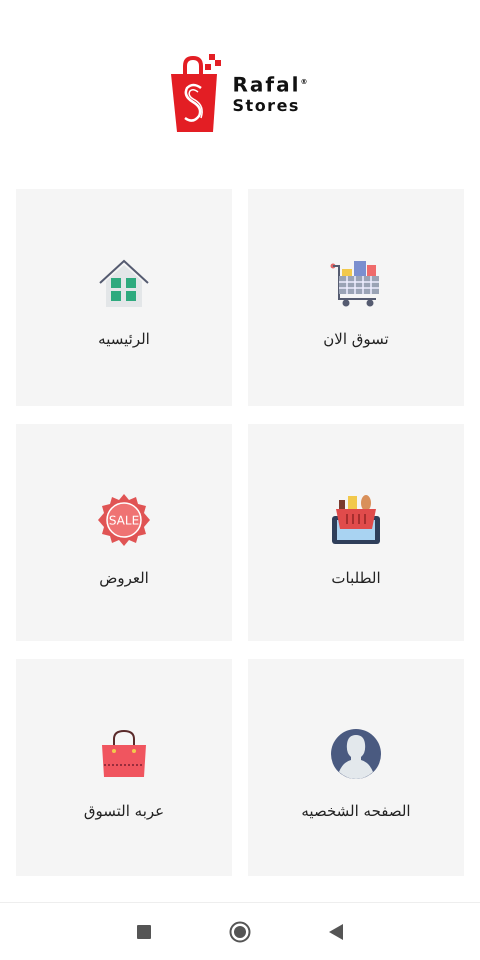  I want to click on menu-tile: الصفحه الشخصيه, so click(356, 767).